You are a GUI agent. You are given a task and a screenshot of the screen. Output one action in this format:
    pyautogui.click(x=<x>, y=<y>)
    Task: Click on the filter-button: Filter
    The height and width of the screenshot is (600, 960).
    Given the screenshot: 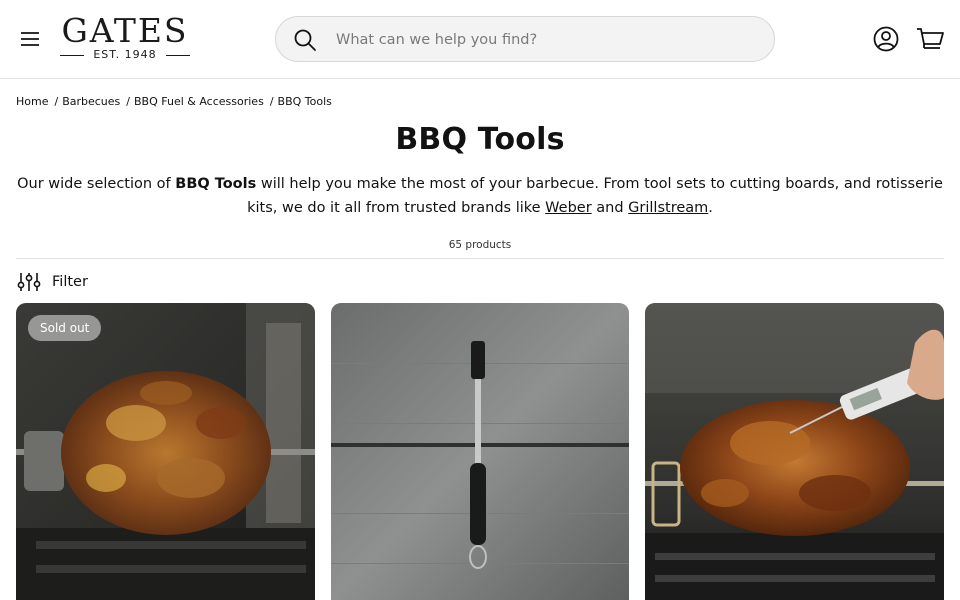 What is the action you would take?
    pyautogui.click(x=52, y=282)
    